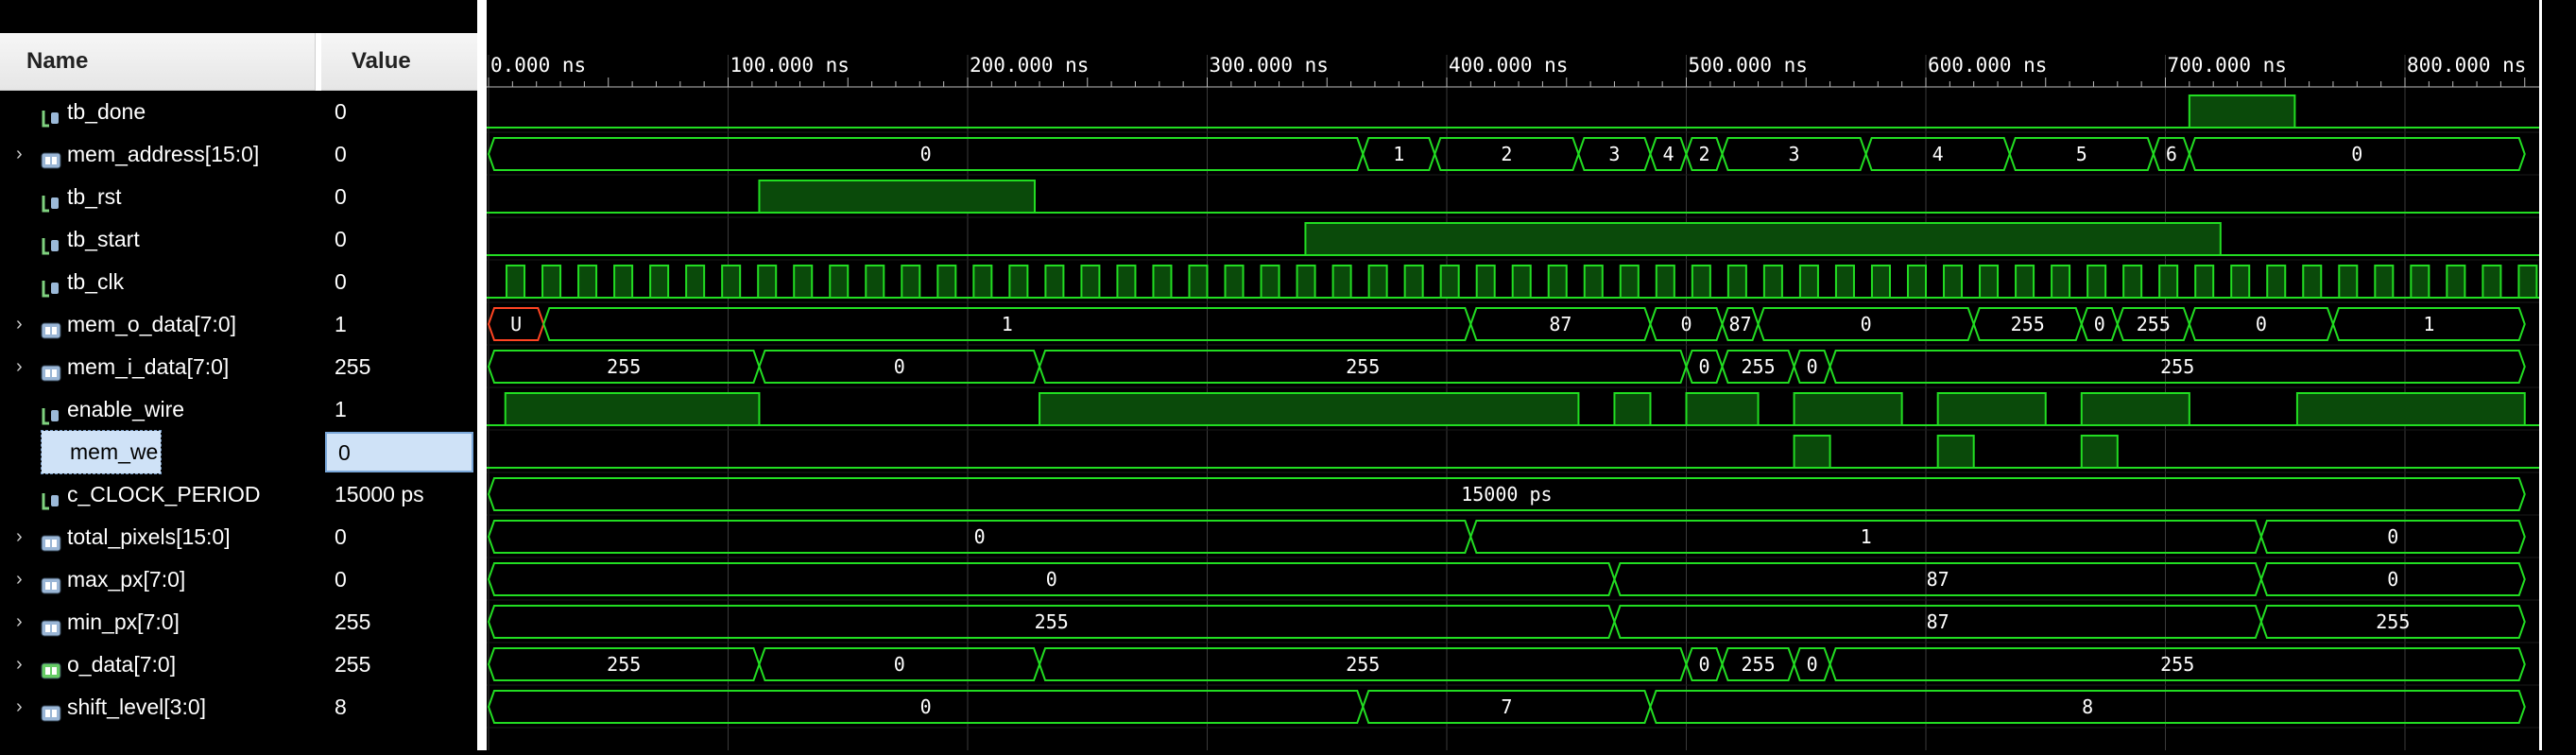 Image resolution: width=2576 pixels, height=755 pixels. Describe the element at coordinates (51, 199) in the screenshot. I see `bit-signal-icon` at that location.